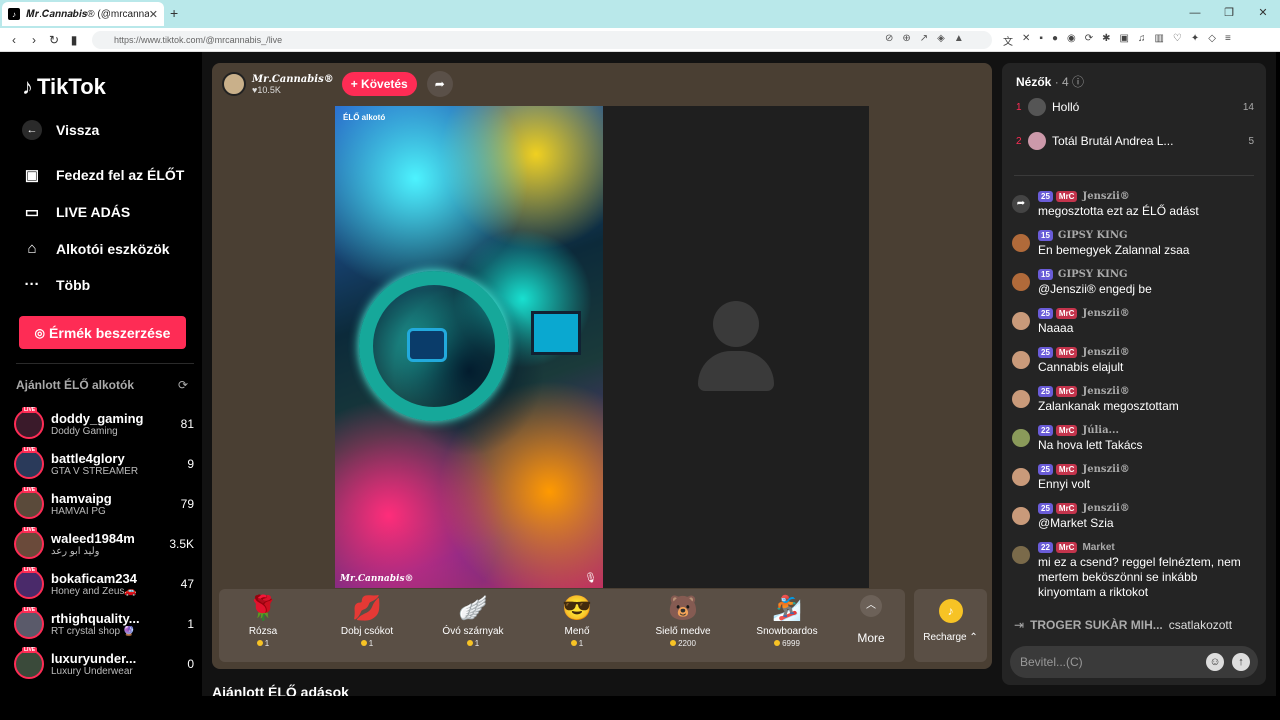 This screenshot has height=720, width=1280. I want to click on host-name: 𝑴𝒓.𝑪𝒂𝒏𝒏𝒂𝒃𝒊𝒔®, so click(293, 79).